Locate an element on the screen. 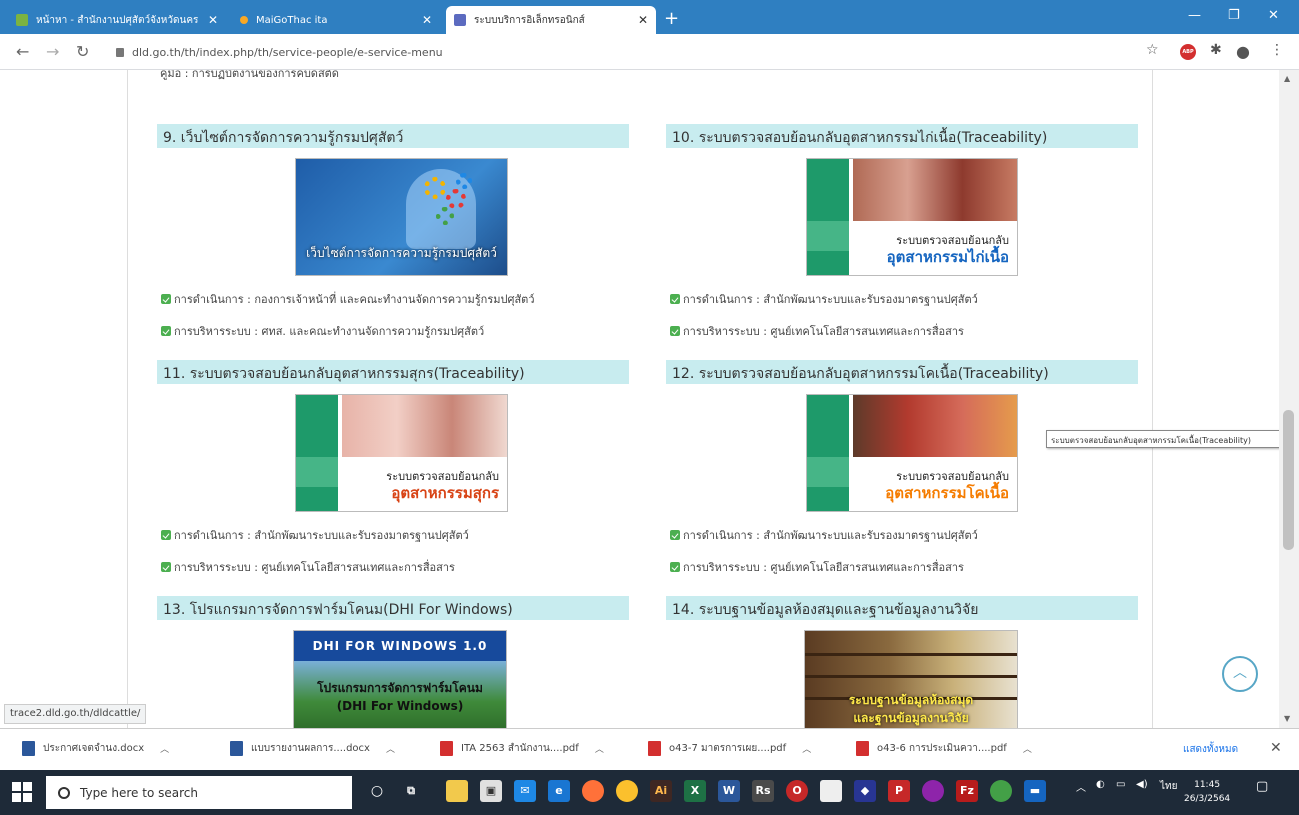  tray-overflow-icon: ︿ is located at coordinates (1081, 786).